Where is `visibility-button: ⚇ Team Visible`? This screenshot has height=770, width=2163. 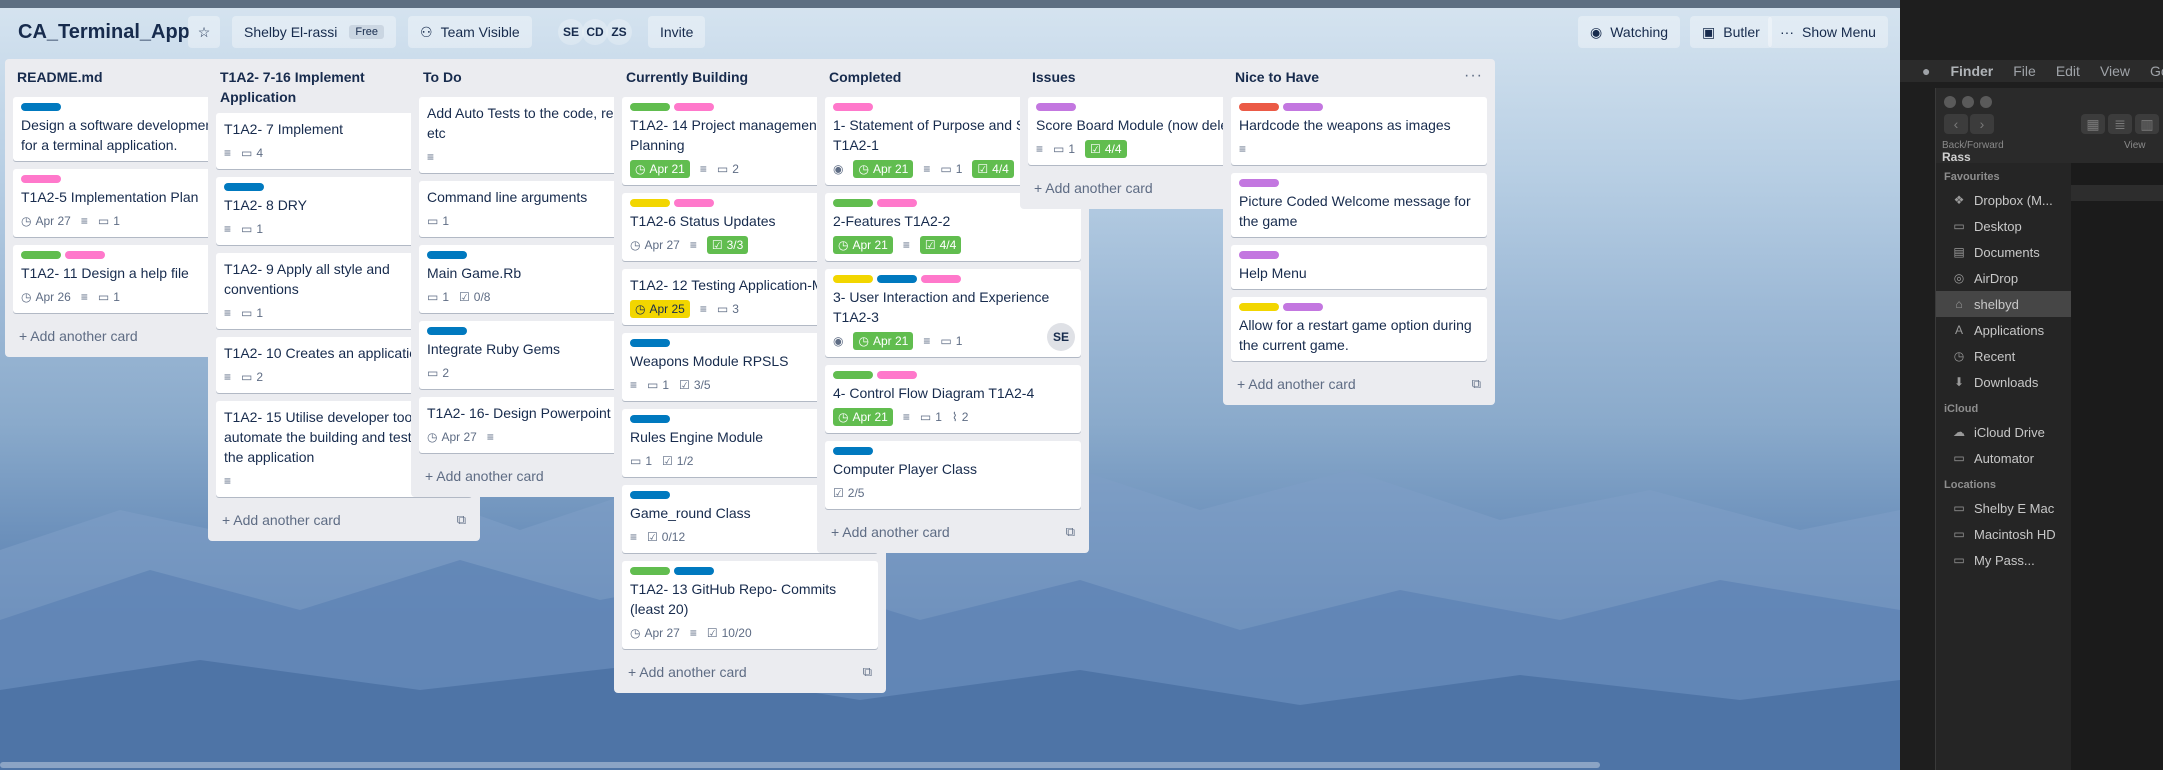
visibility-button: ⚇ Team Visible is located at coordinates (470, 32).